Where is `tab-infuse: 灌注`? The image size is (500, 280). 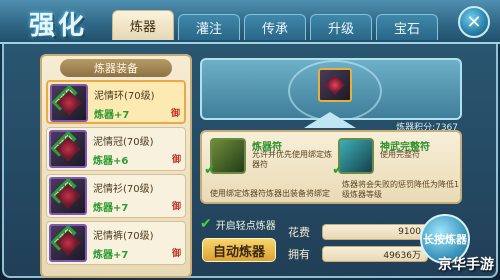
tab-infuse: 灌注 is located at coordinates (209, 27).